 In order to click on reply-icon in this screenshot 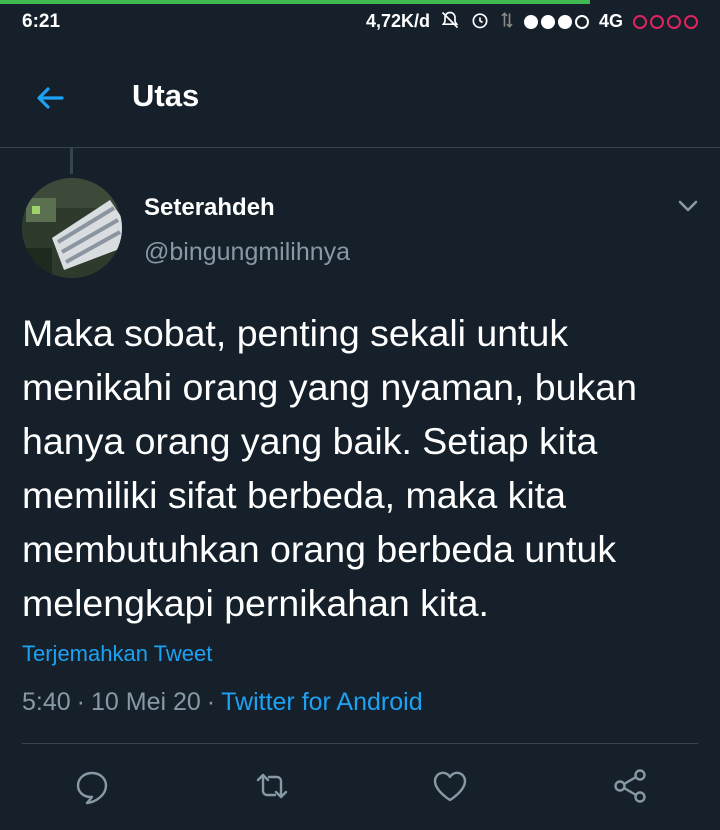, I will do `click(92, 788)`.